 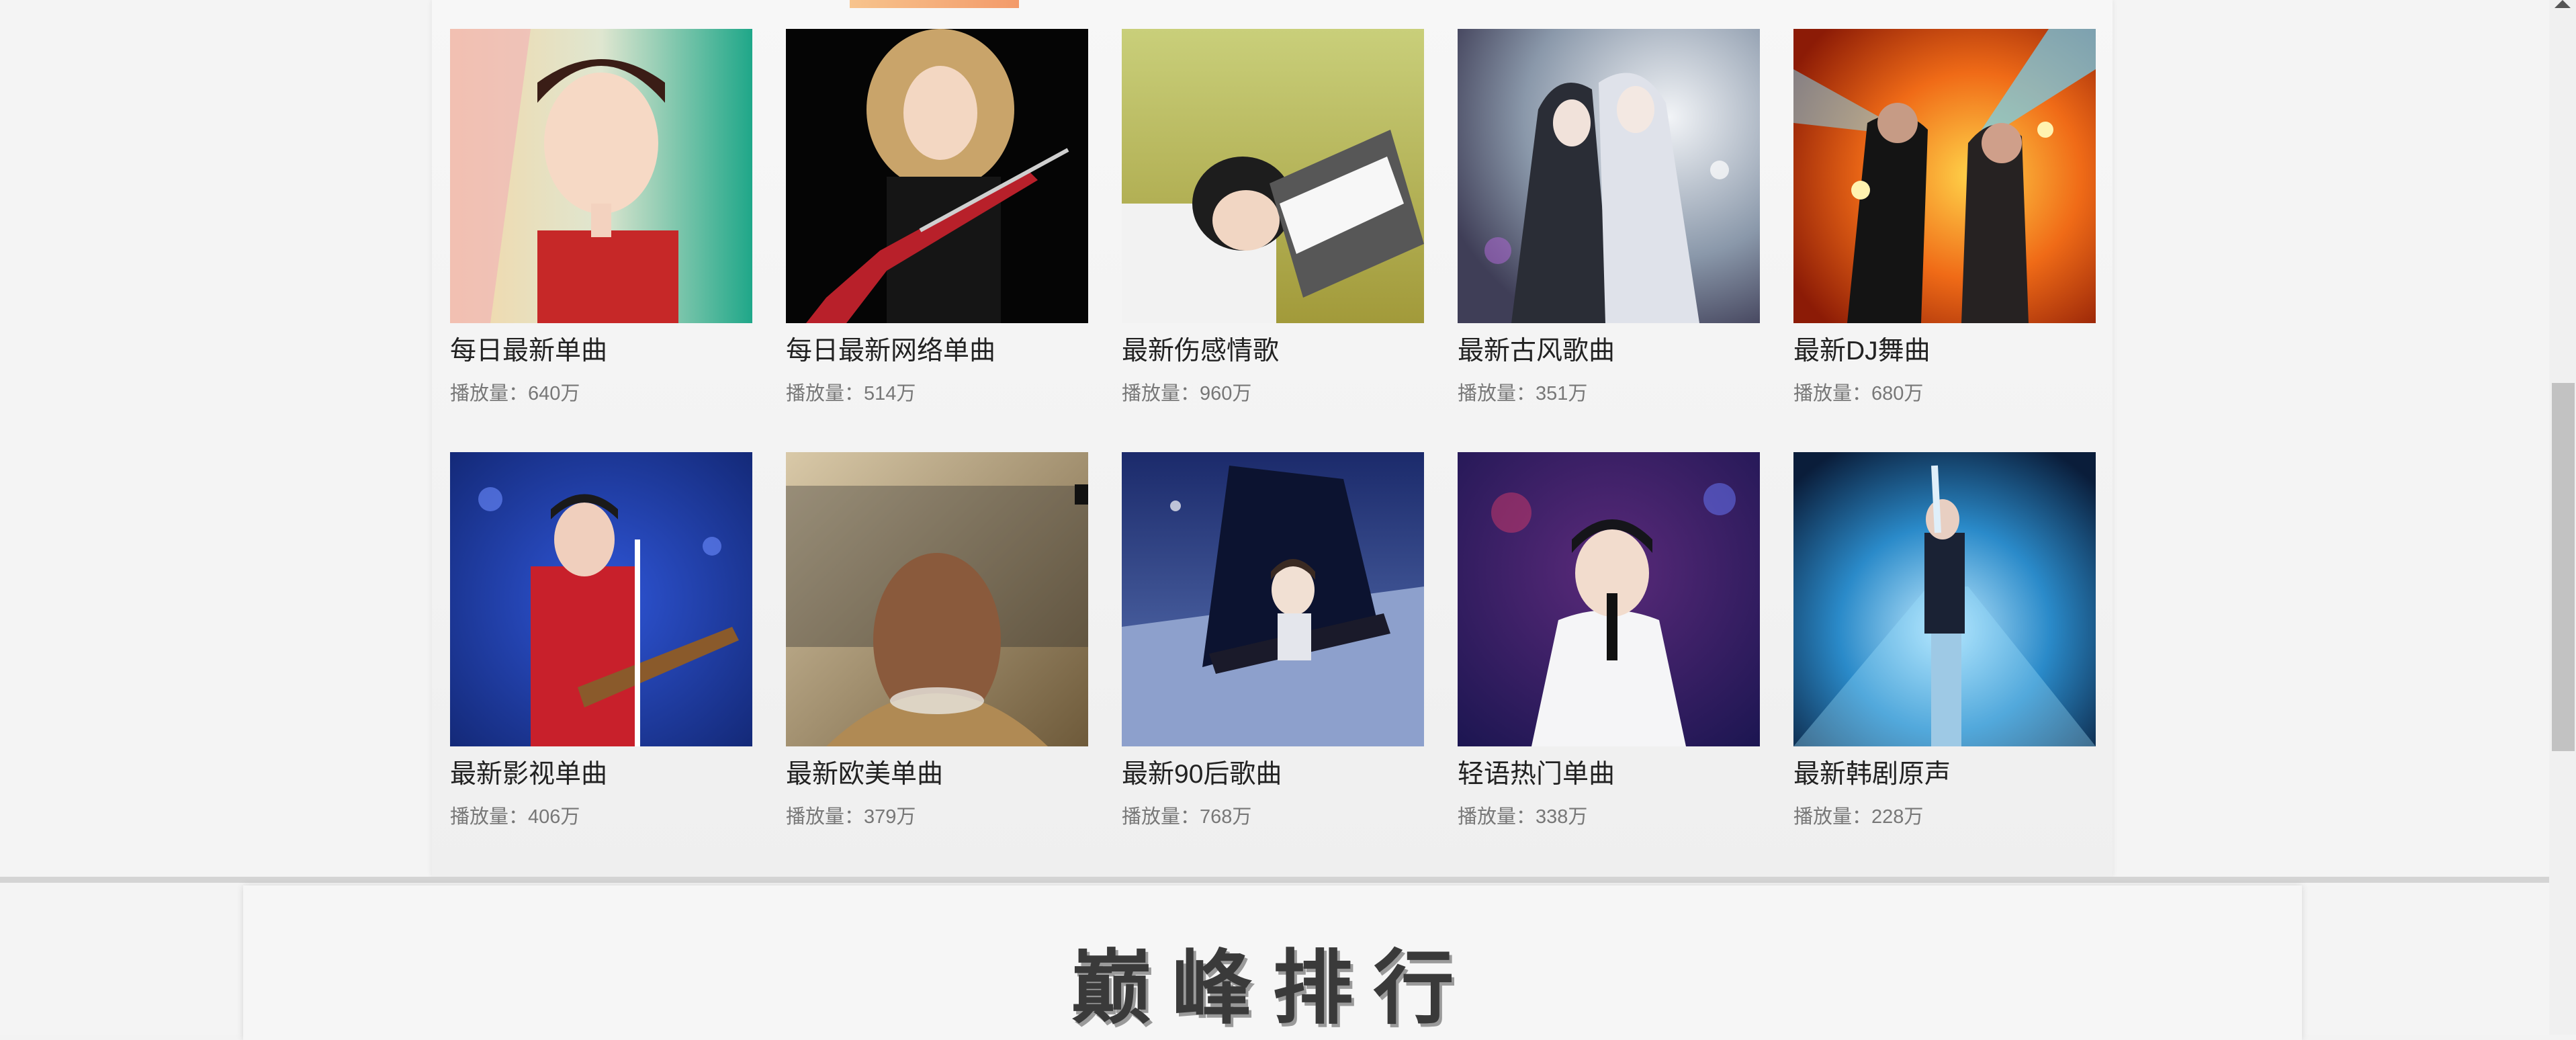 What do you see at coordinates (890, 351) in the screenshot?
I see `playlist-title: 每日最新网络单曲` at bounding box center [890, 351].